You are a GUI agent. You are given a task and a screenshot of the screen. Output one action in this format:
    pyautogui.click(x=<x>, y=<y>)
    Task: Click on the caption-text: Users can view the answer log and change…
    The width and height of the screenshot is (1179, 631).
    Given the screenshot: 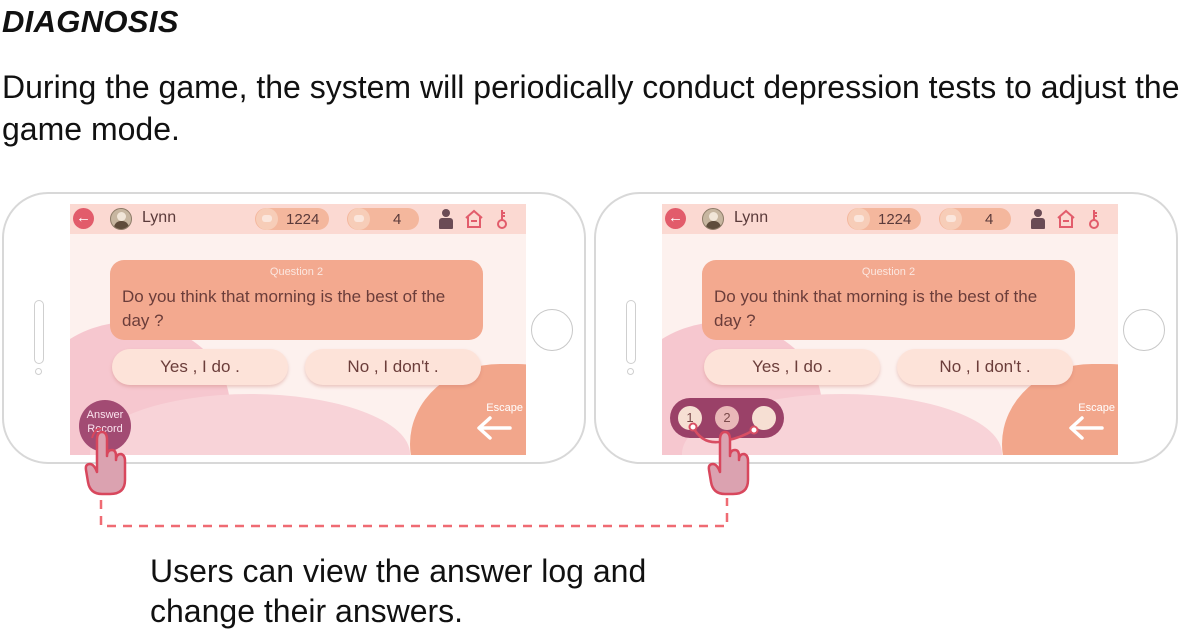 What is the action you would take?
    pyautogui.click(x=398, y=591)
    